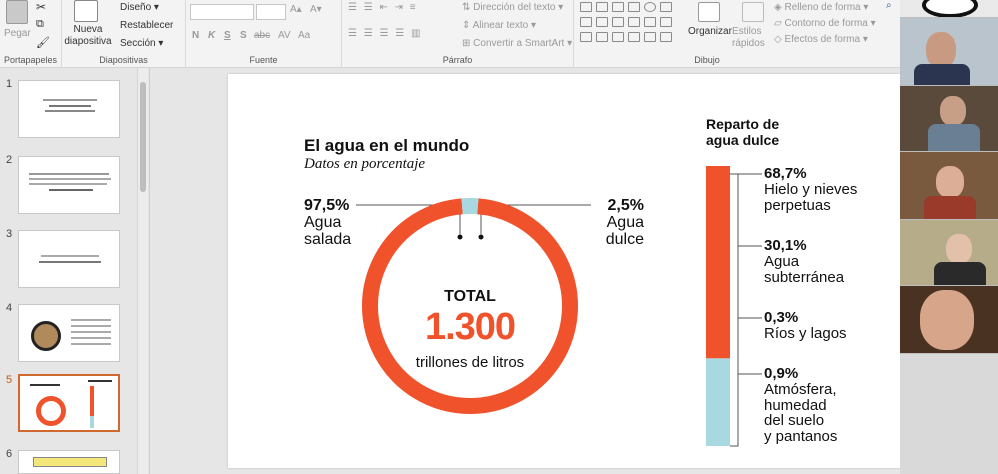 The width and height of the screenshot is (998, 474). What do you see at coordinates (709, 12) in the screenshot?
I see `arrange-icon` at bounding box center [709, 12].